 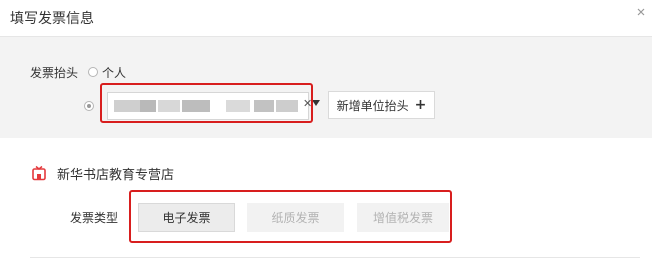 I want to click on store-name: 新华书店教育专营店, so click(x=116, y=175).